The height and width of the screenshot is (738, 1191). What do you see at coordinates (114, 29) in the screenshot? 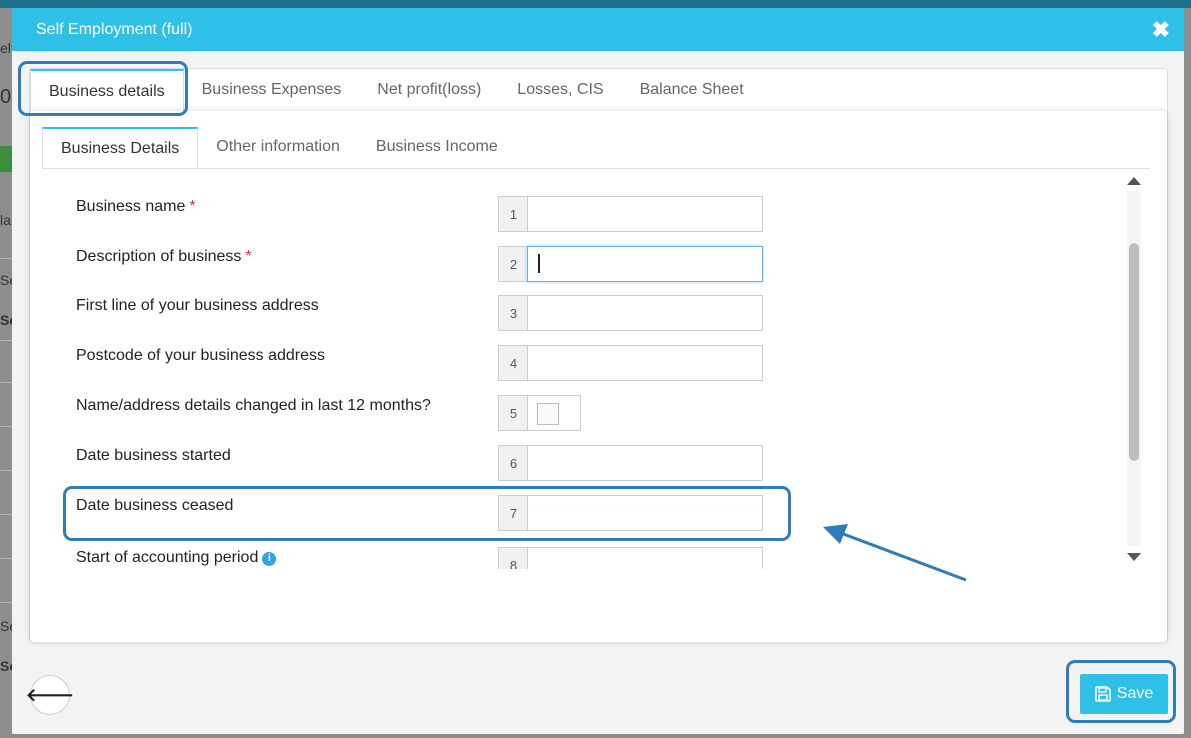
I see `modal-title: Self Employment (full)` at bounding box center [114, 29].